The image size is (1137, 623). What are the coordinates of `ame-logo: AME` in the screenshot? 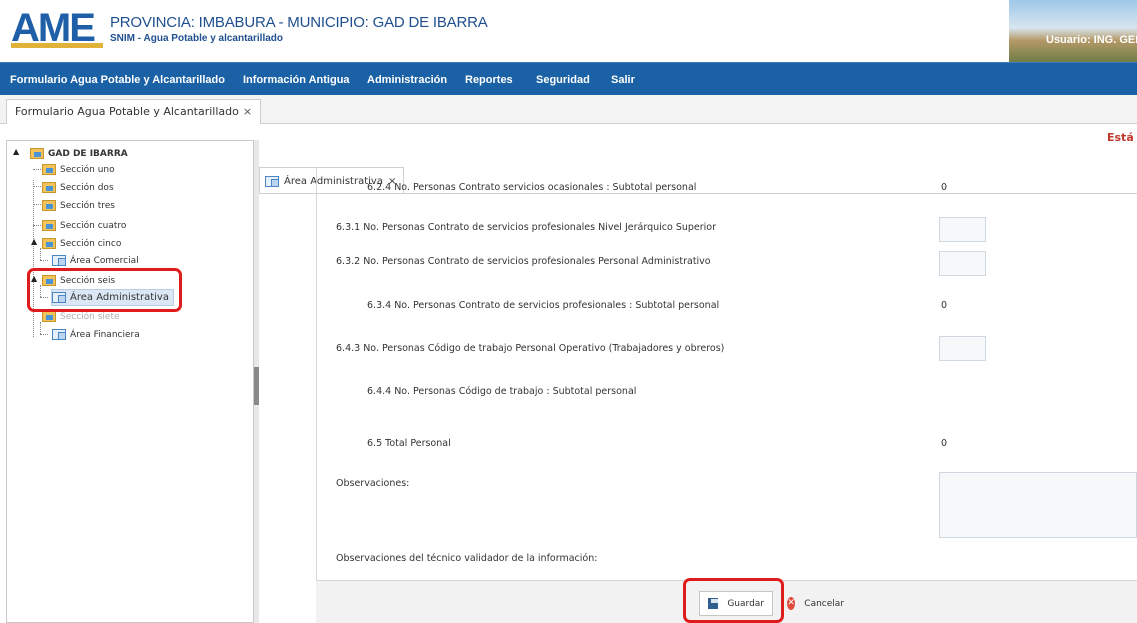 It's located at (54, 28).